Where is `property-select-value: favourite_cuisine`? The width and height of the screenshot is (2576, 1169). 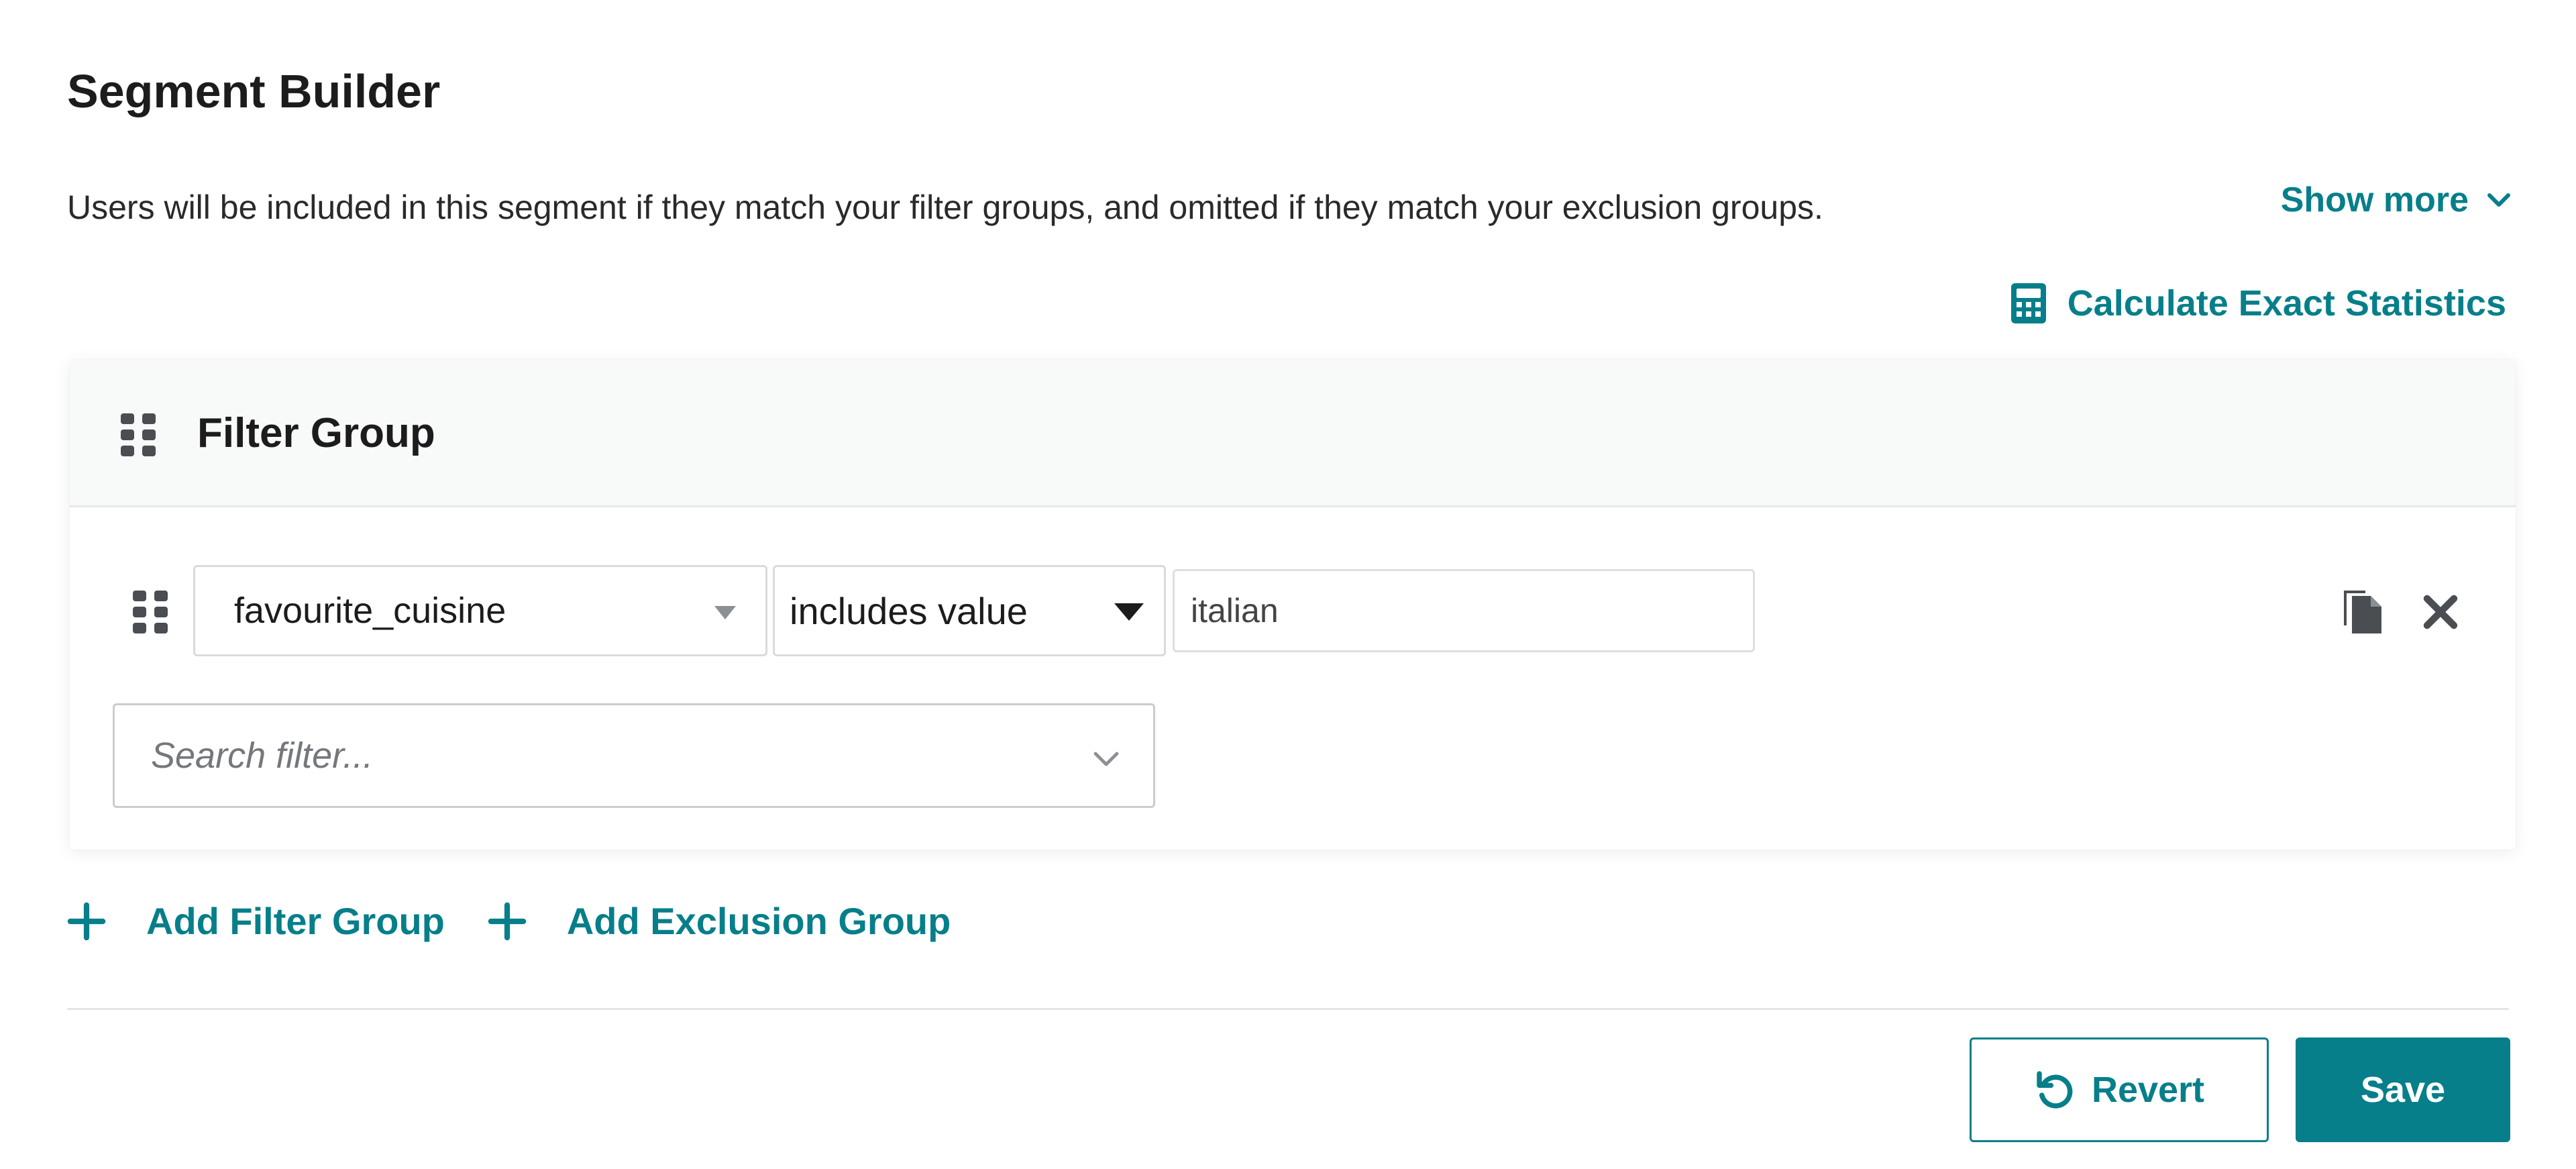
property-select-value: favourite_cuisine is located at coordinates (370, 611).